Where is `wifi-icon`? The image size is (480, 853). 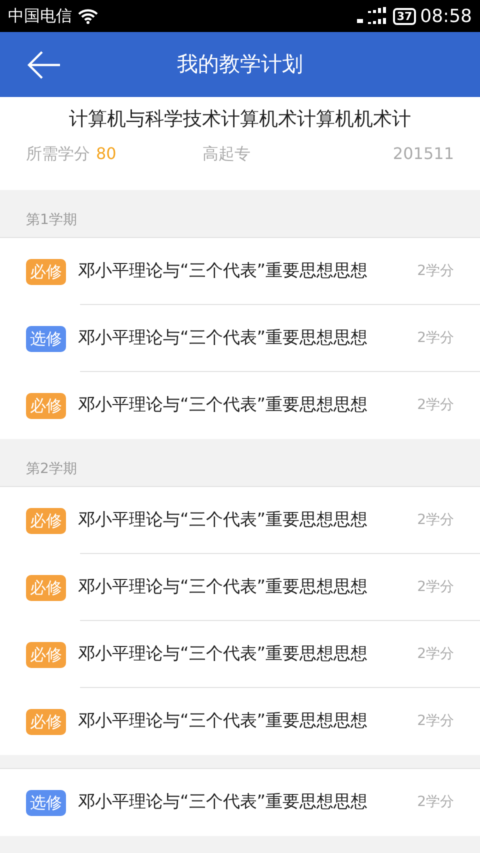
wifi-icon is located at coordinates (88, 16).